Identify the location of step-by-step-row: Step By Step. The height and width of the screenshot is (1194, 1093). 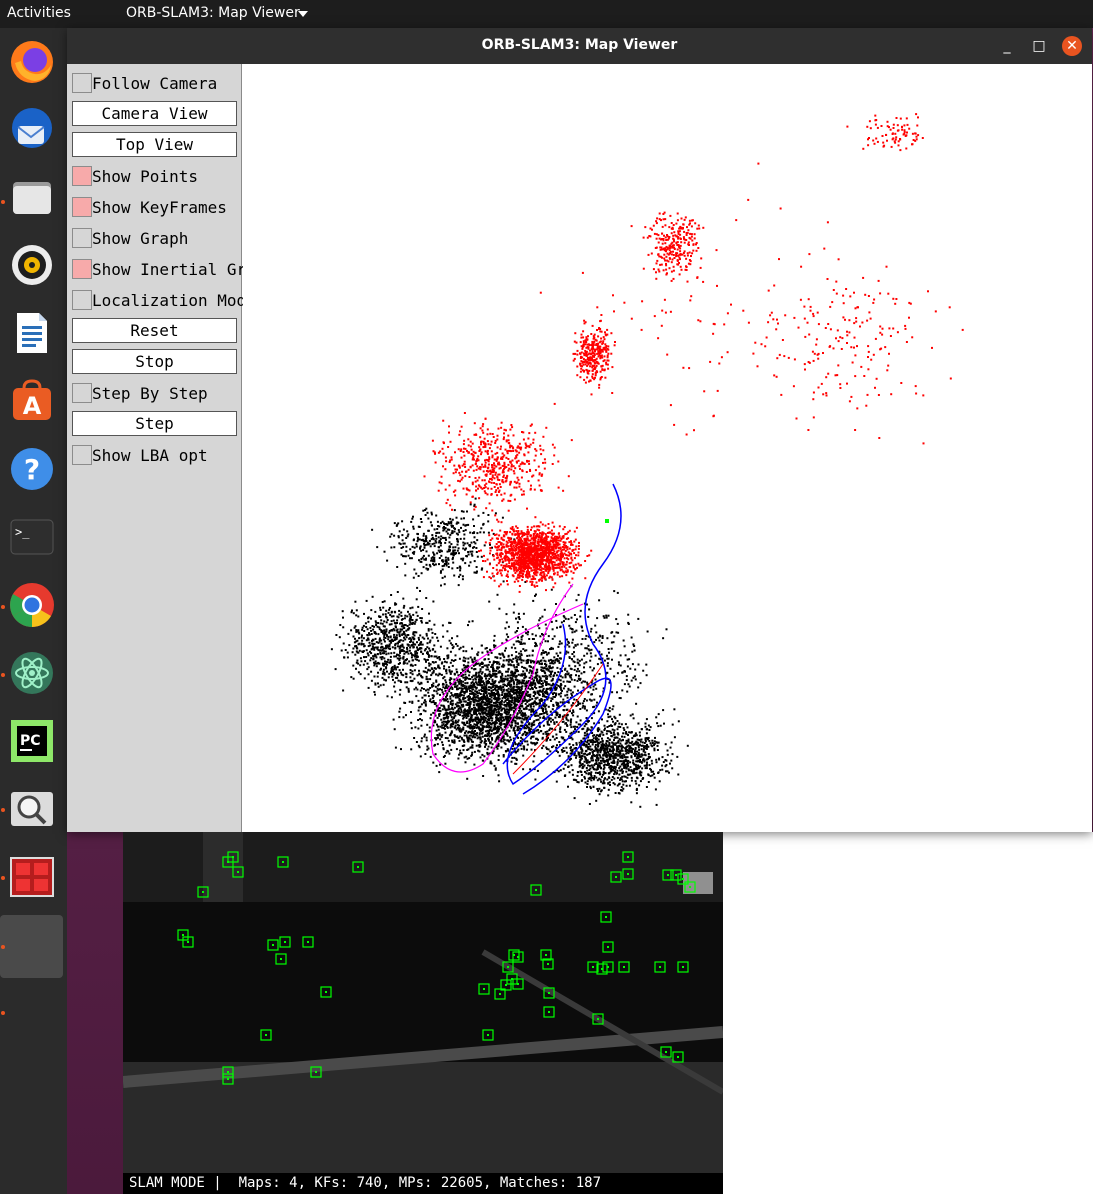
(140, 393).